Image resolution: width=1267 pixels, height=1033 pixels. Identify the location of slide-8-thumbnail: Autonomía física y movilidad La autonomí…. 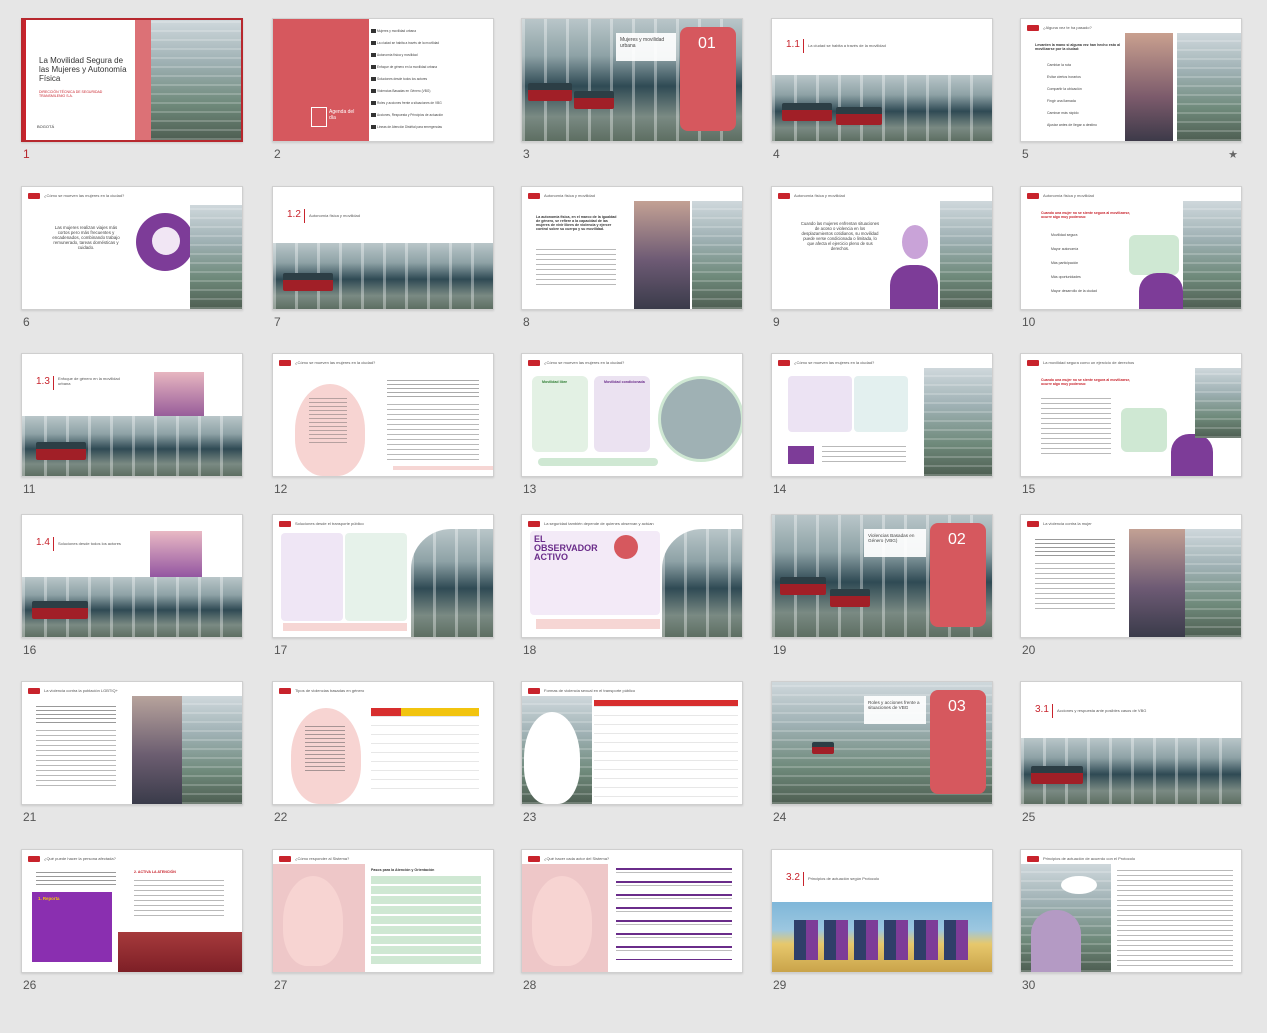
(632, 248).